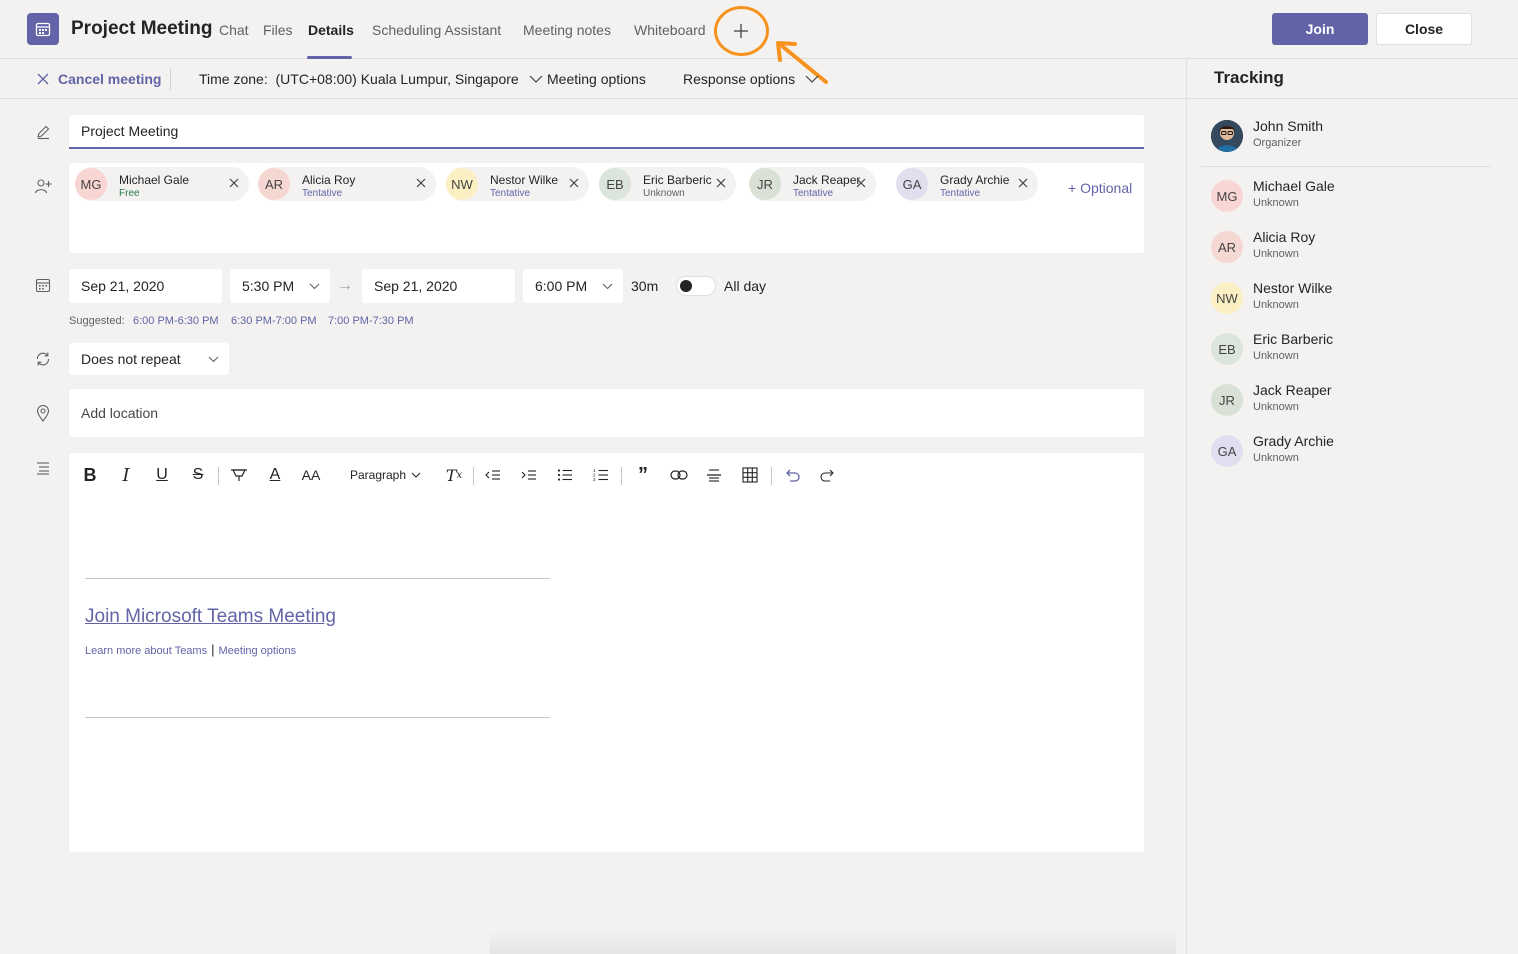 This screenshot has width=1518, height=954. What do you see at coordinates (462, 184) in the screenshot?
I see `avatar: NW` at bounding box center [462, 184].